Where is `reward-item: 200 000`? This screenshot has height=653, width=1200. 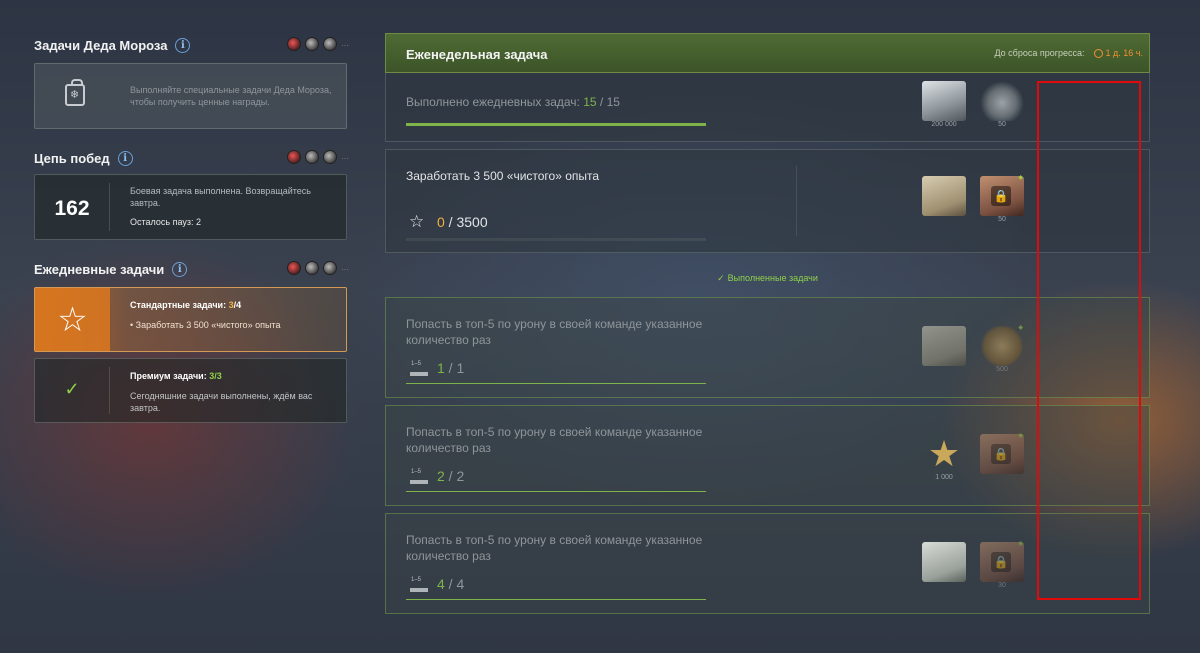
reward-item: 200 000 is located at coordinates (944, 104).